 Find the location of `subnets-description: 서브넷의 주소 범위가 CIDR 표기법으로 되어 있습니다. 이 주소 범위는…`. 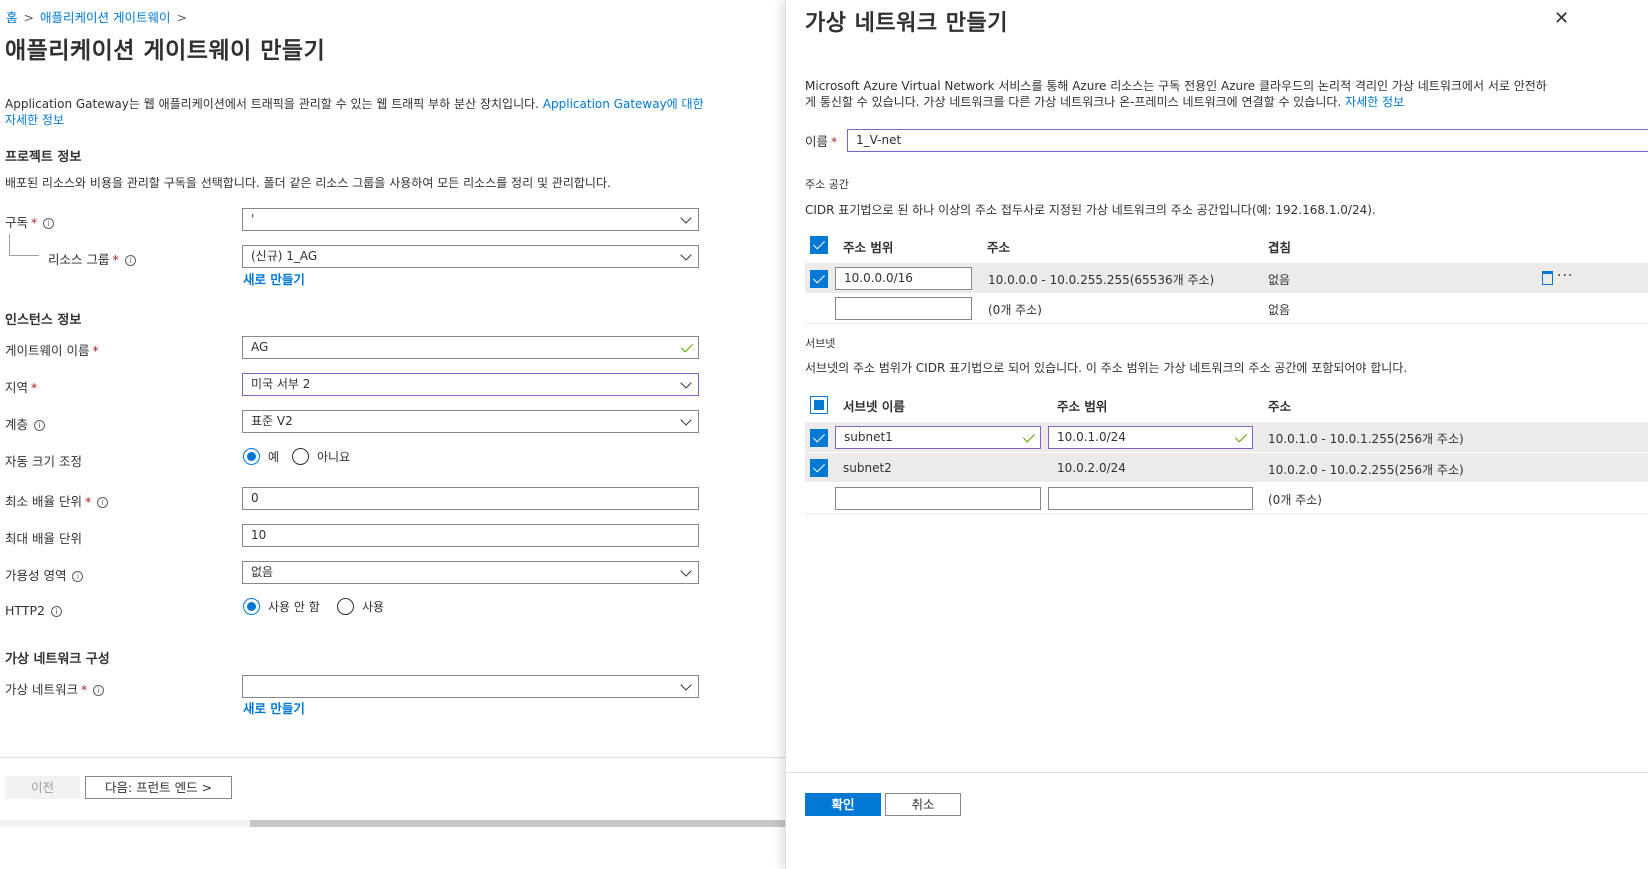

subnets-description: 서브넷의 주소 범위가 CIDR 표기법으로 되어 있습니다. 이 주소 범위는… is located at coordinates (1106, 368).